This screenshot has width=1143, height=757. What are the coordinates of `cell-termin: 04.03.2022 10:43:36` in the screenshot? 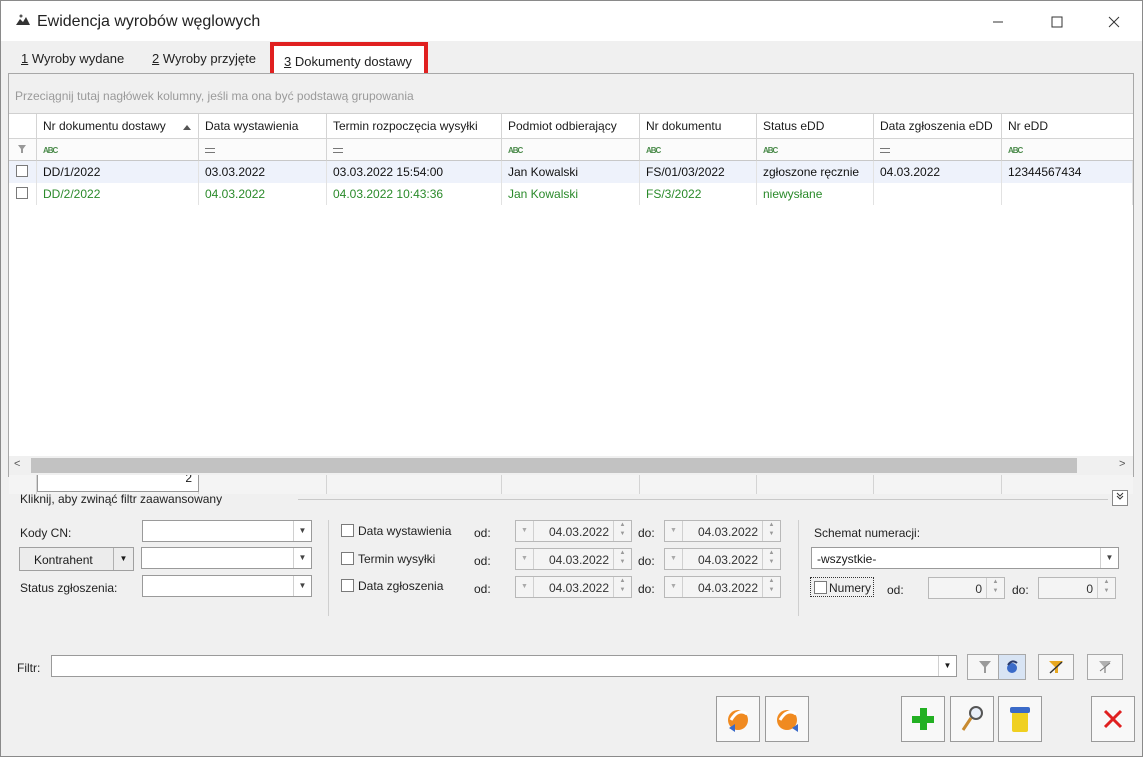 It's located at (414, 194).